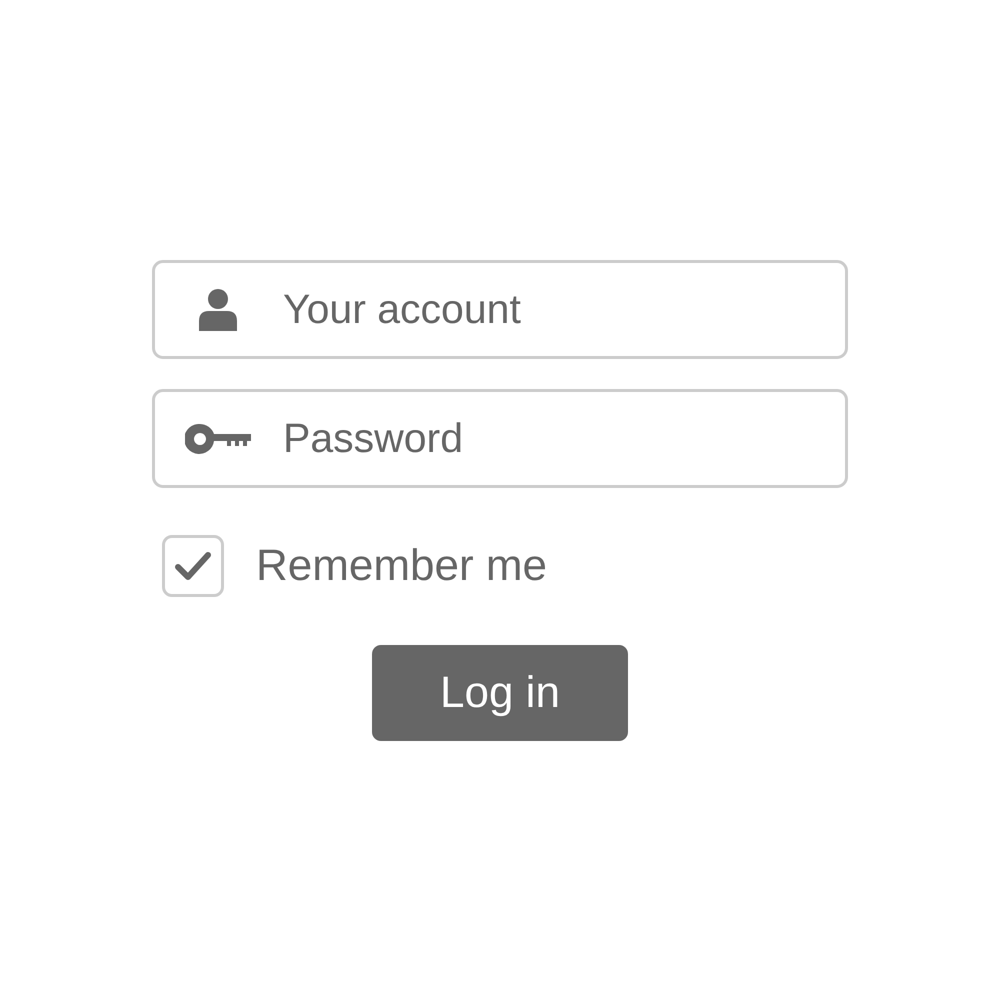  I want to click on checkbox-label: Remember me, so click(401, 566).